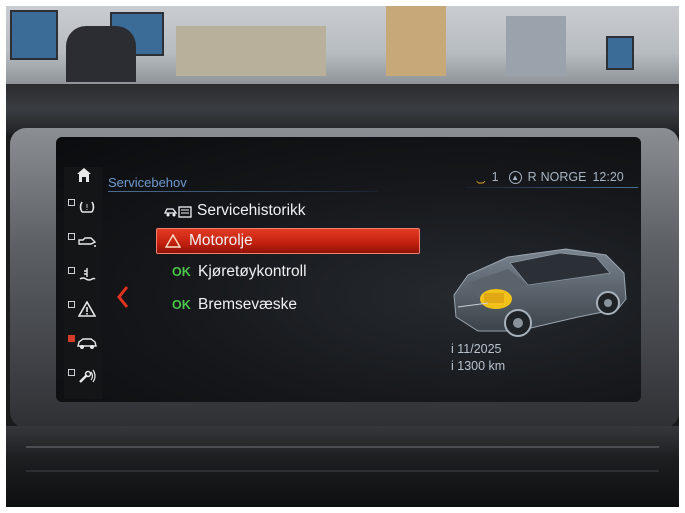  What do you see at coordinates (251, 210) in the screenshot?
I see `menu-label: Servicehistorikk` at bounding box center [251, 210].